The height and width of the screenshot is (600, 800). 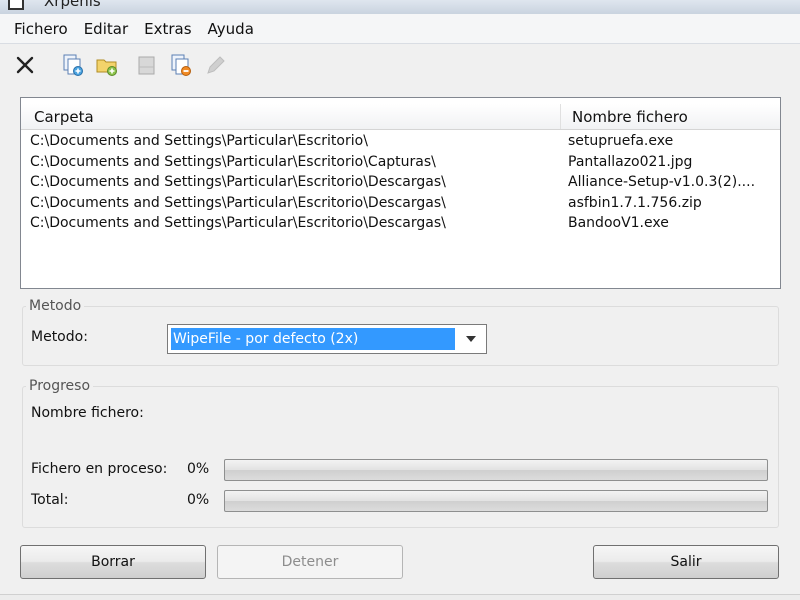 What do you see at coordinates (25, 65) in the screenshot?
I see `delete-icon` at bounding box center [25, 65].